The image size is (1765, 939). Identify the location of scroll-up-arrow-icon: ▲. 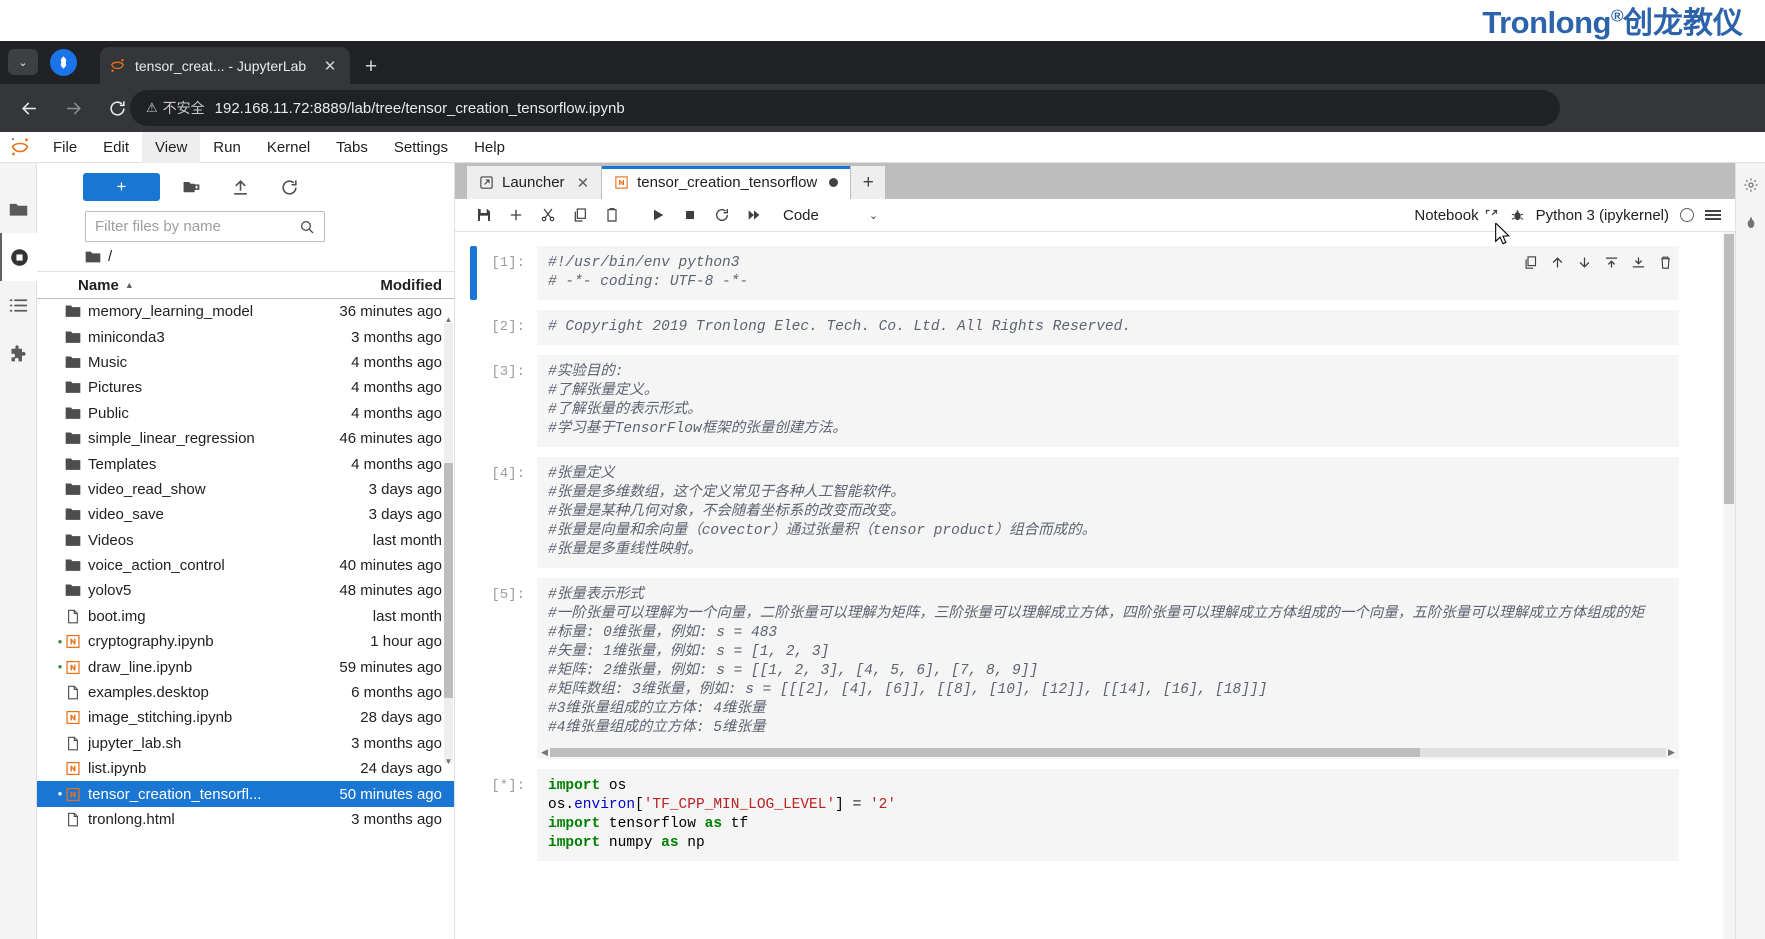
(448, 319).